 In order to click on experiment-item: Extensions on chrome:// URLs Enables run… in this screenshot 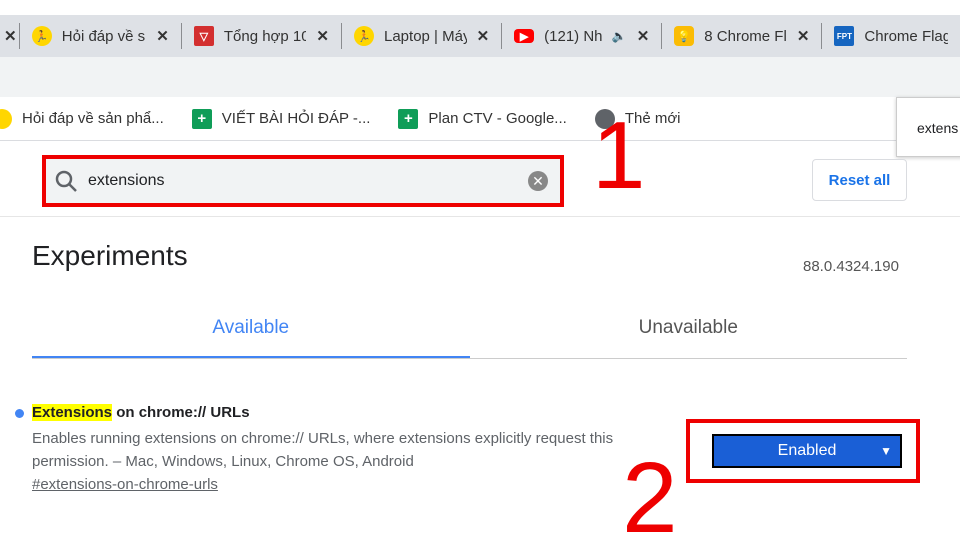, I will do `click(345, 448)`.